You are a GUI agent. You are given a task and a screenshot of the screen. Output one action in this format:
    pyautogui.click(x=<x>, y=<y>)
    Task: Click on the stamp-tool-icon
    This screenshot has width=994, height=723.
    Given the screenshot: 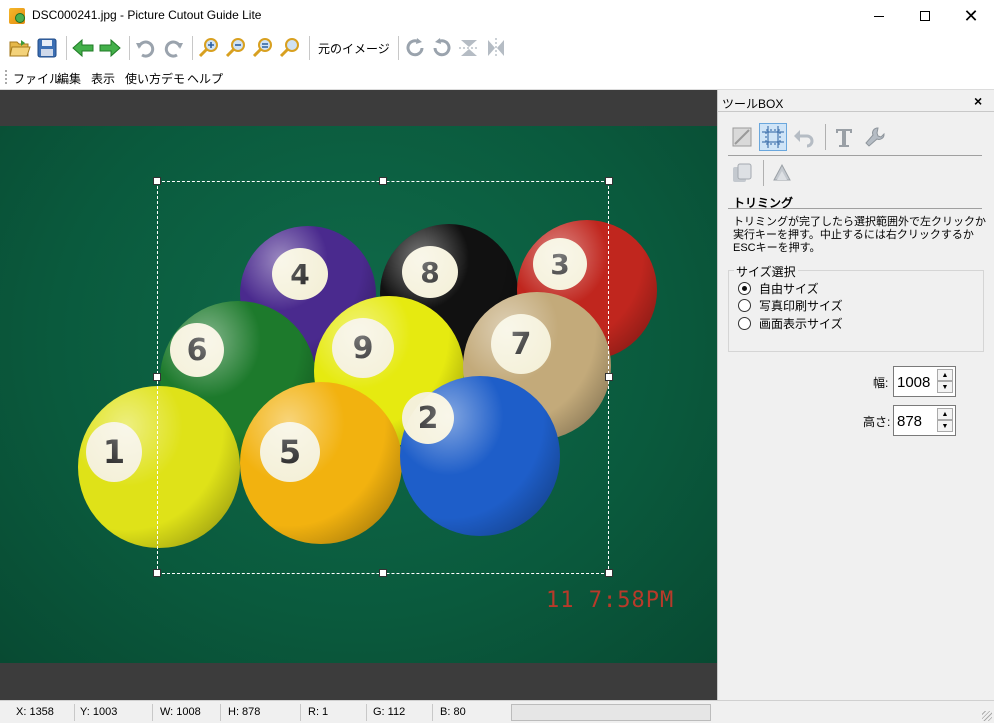 What is the action you would take?
    pyautogui.click(x=782, y=173)
    